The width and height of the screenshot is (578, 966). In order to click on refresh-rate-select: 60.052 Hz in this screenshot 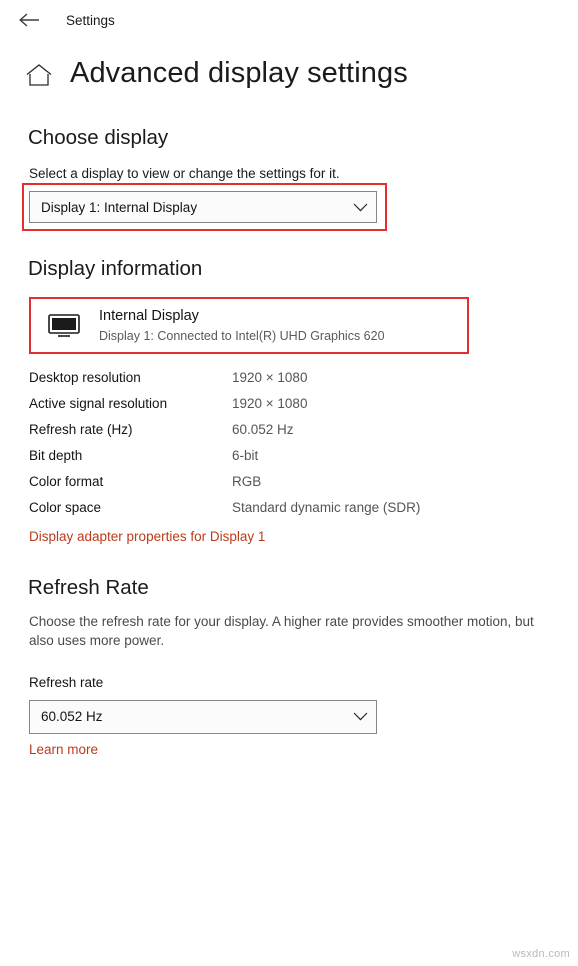, I will do `click(203, 716)`.